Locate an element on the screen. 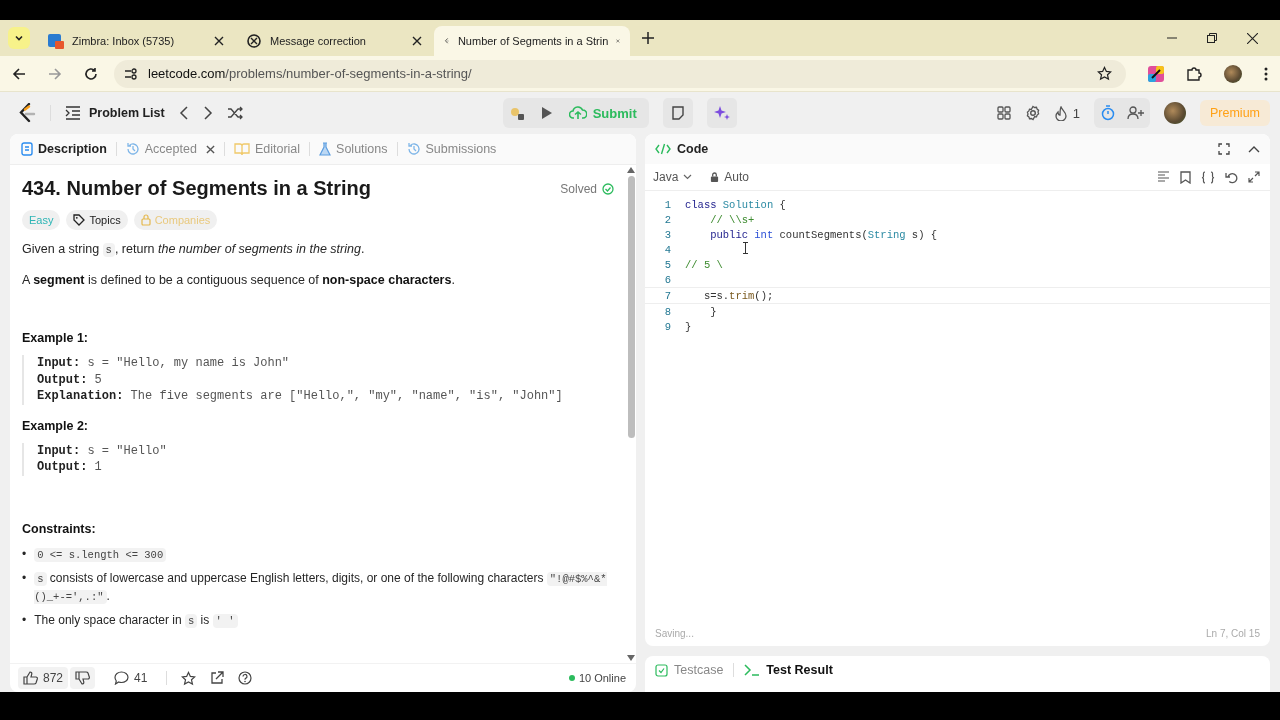 The width and height of the screenshot is (1280, 720). browser-tab: Message correction is located at coordinates (334, 41).